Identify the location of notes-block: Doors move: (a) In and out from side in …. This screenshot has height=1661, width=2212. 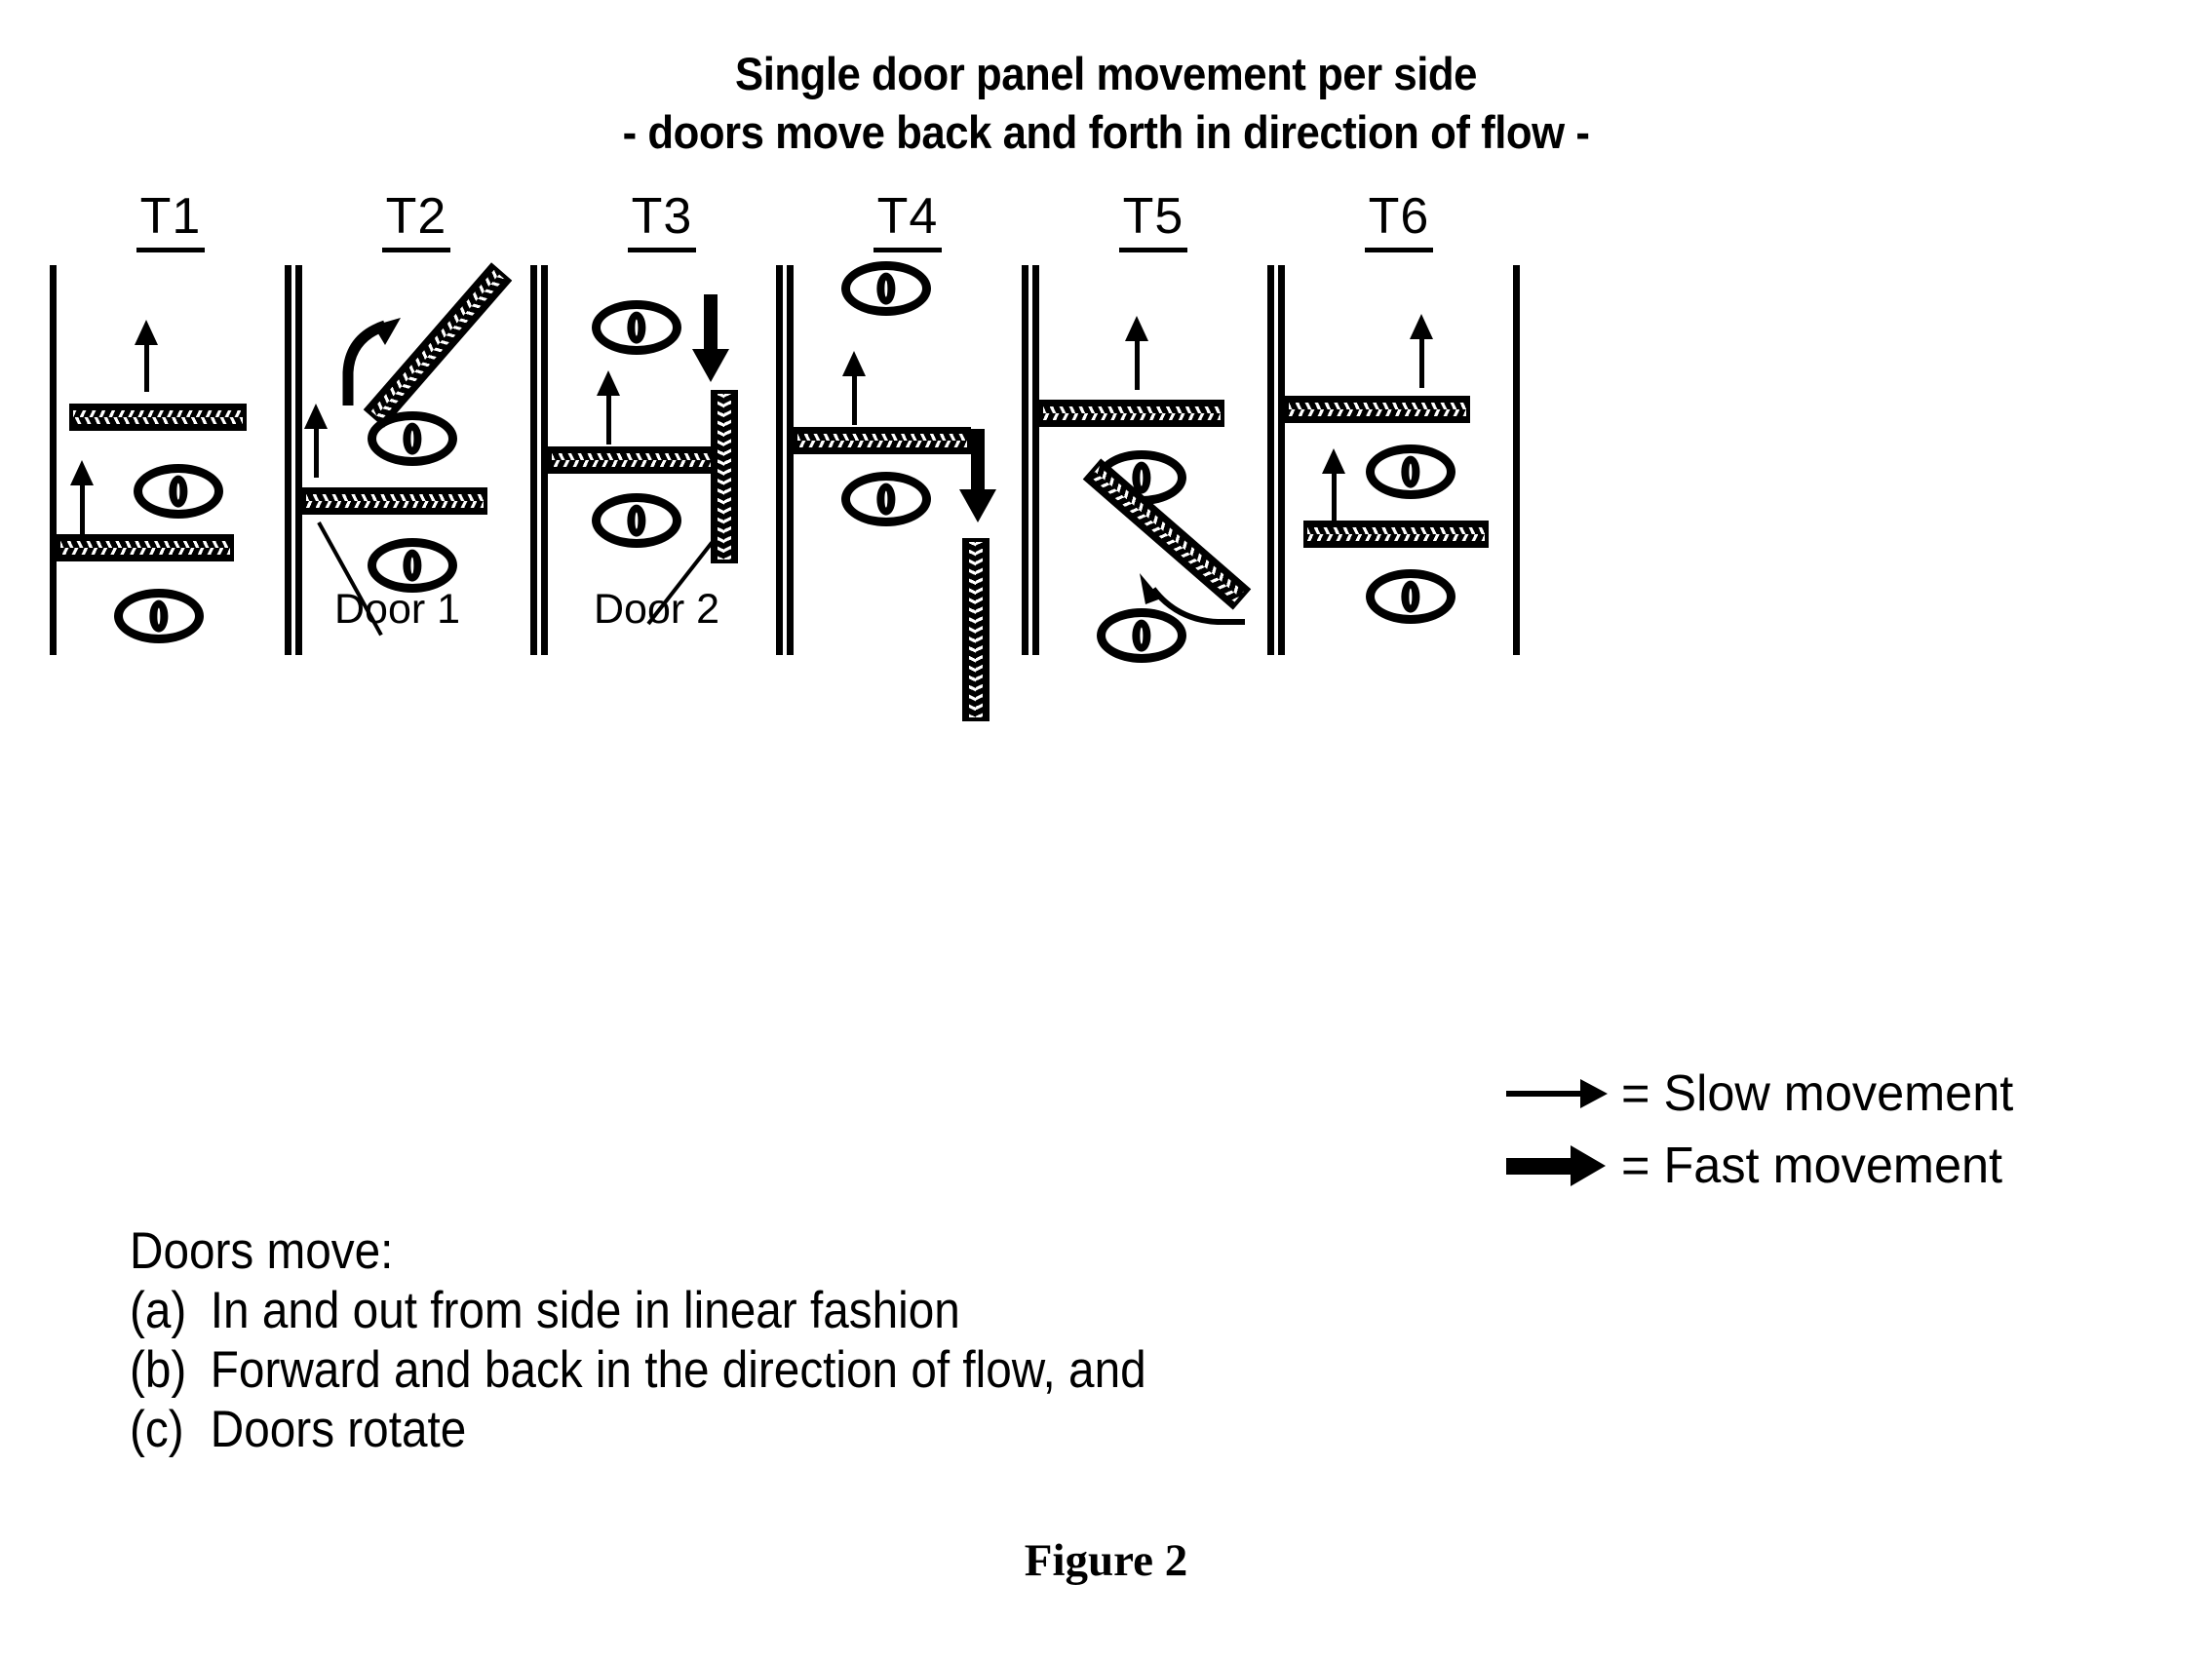
(812, 1340).